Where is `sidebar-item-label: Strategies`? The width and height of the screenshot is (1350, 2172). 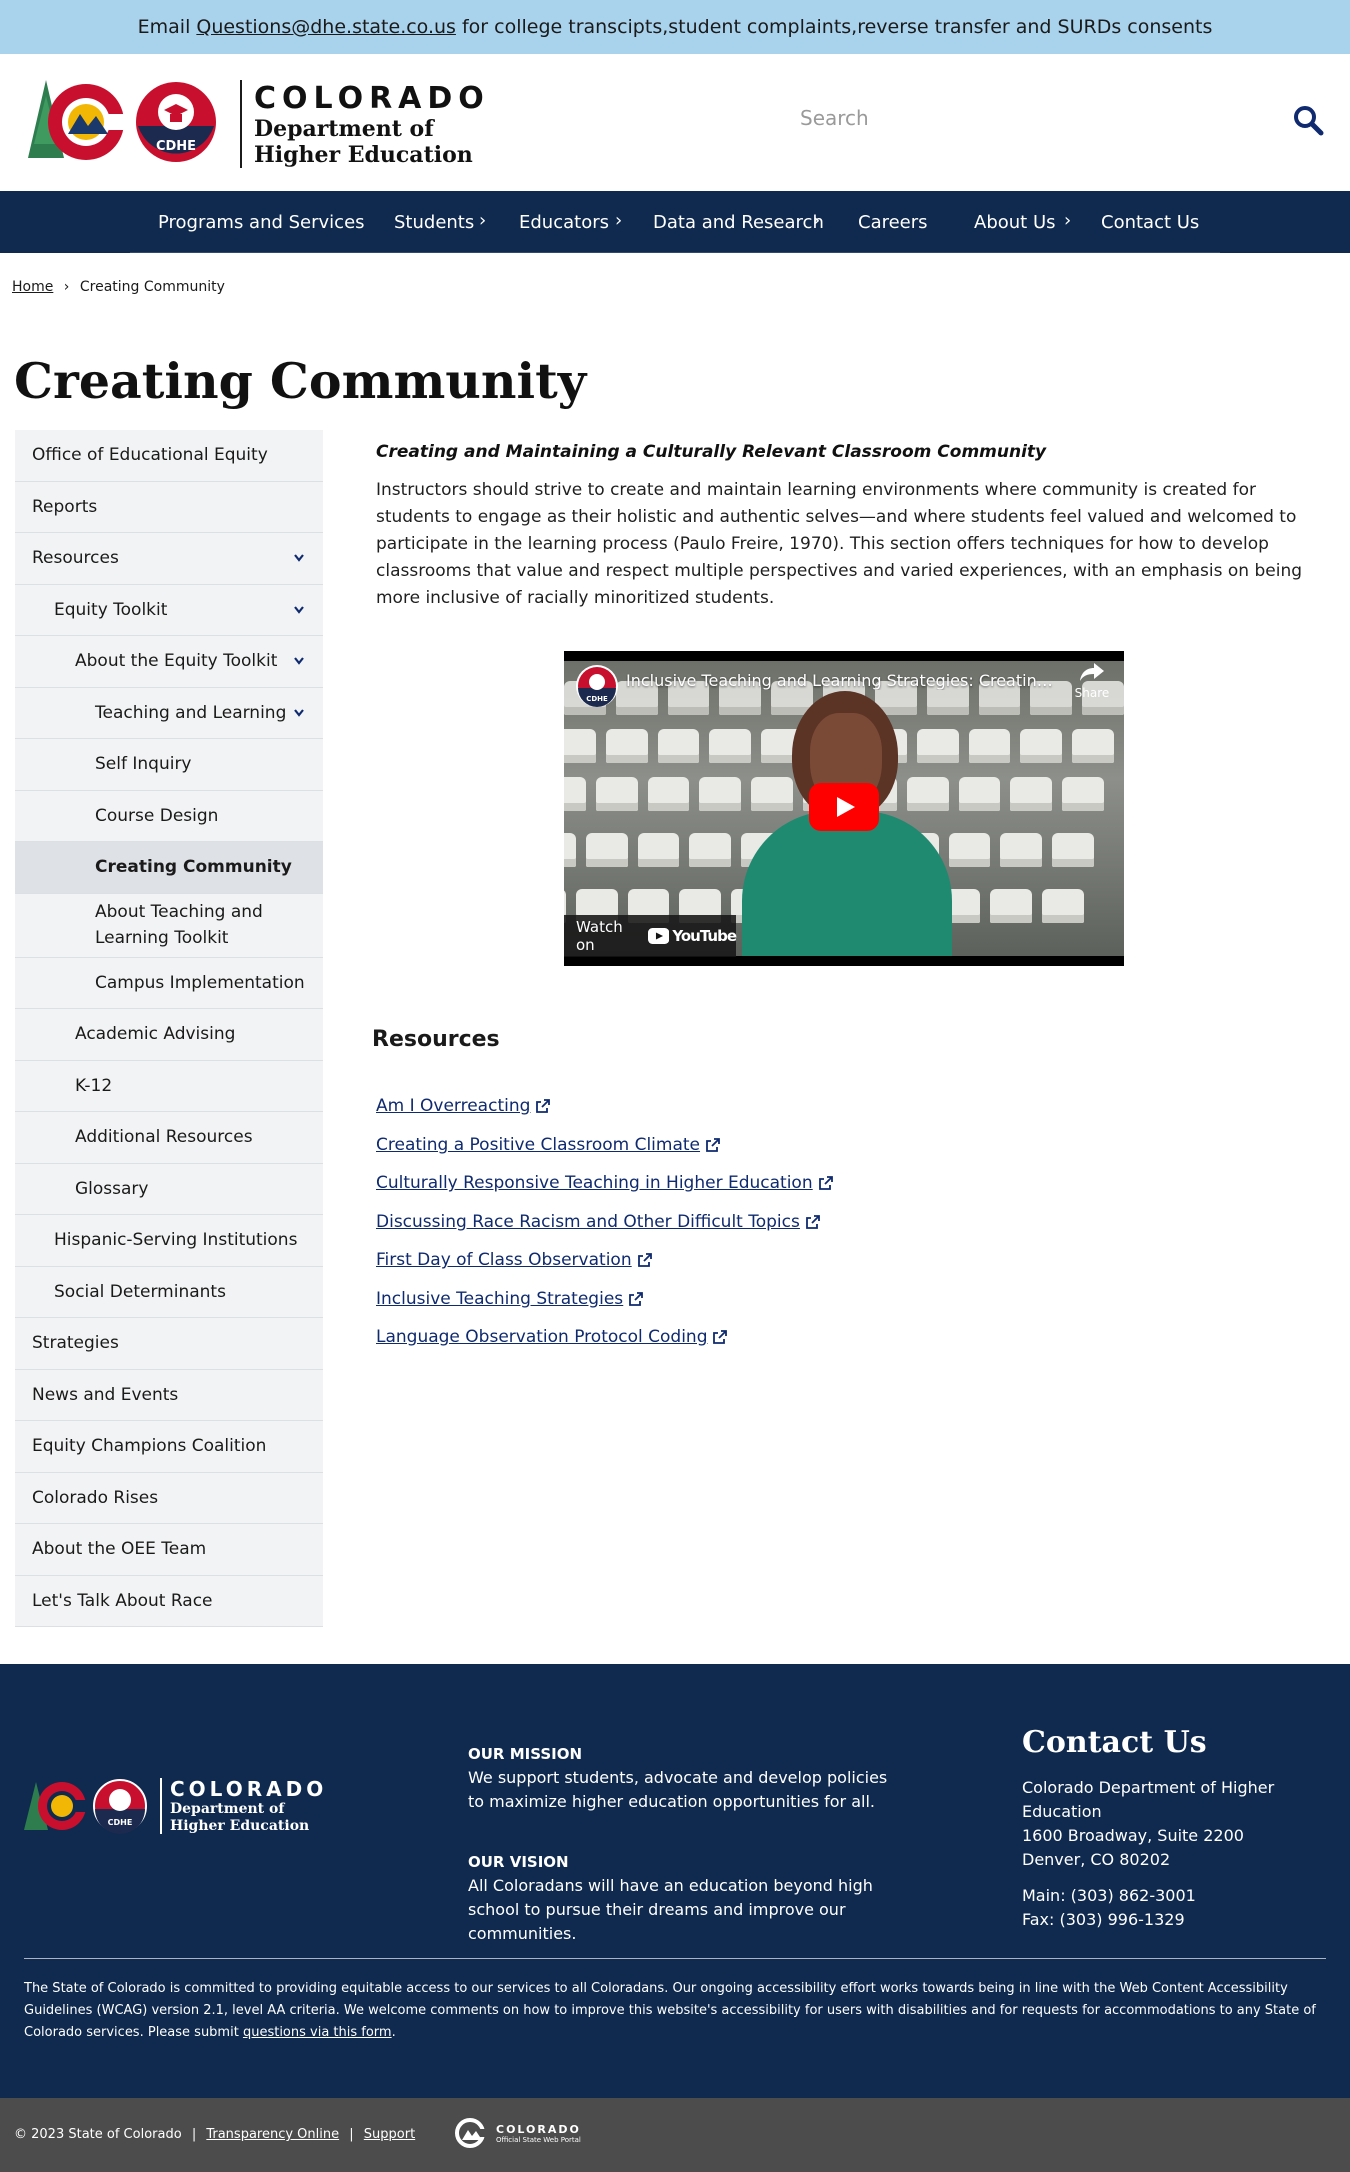 sidebar-item-label: Strategies is located at coordinates (75, 1343).